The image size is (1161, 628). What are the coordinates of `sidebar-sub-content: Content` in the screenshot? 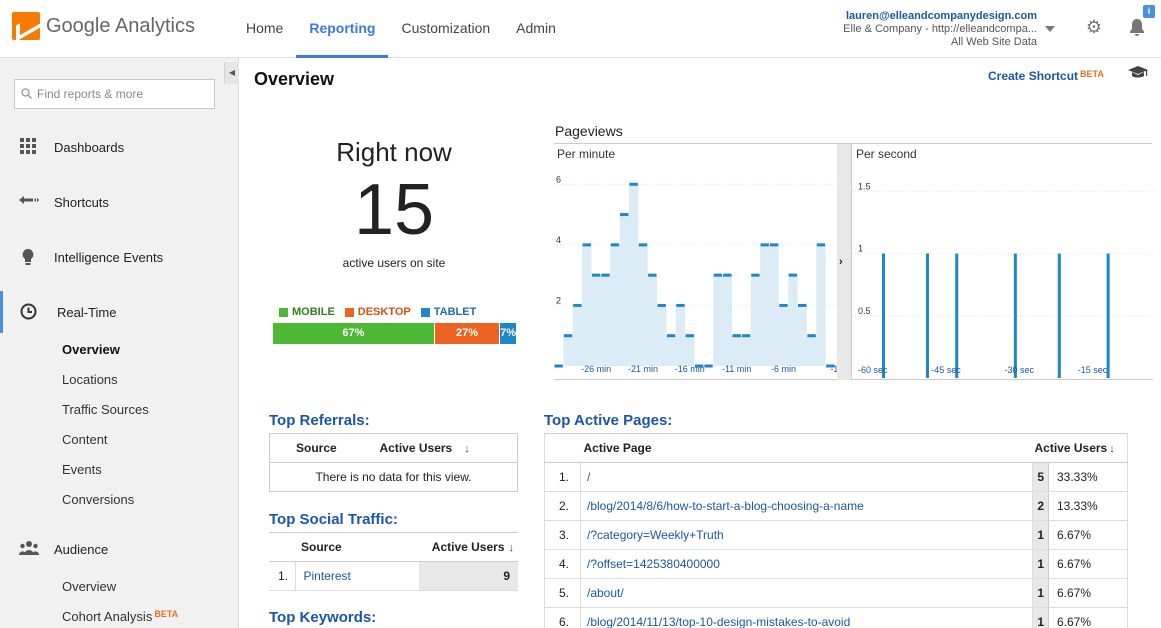 It's located at (85, 439).